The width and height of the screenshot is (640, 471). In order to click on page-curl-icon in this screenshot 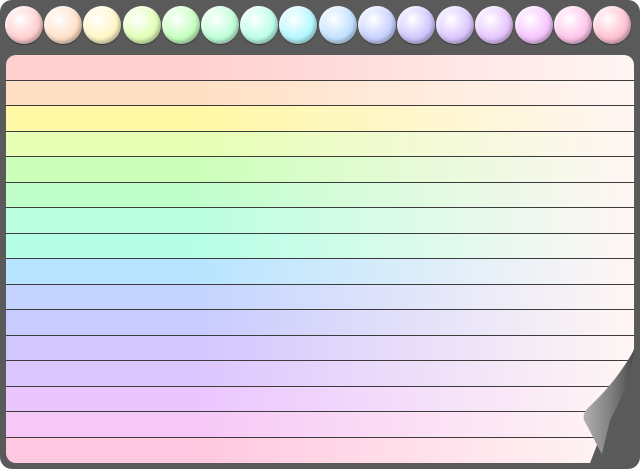, I will do `click(609, 407)`.